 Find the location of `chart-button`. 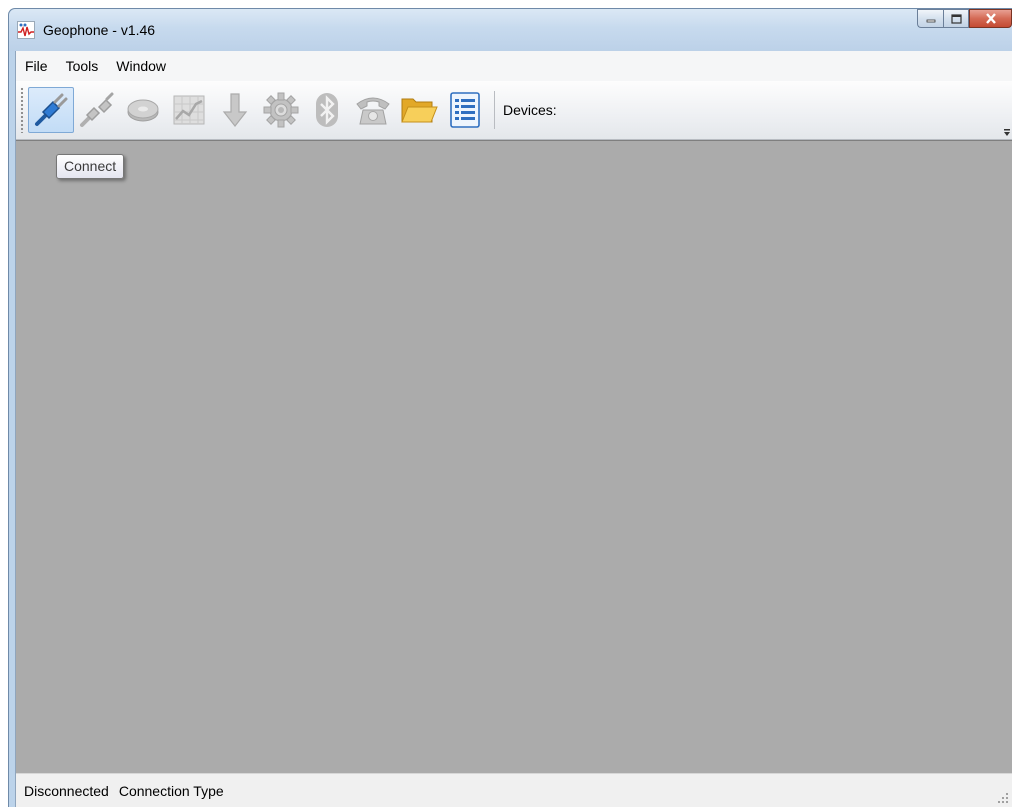

chart-button is located at coordinates (189, 110).